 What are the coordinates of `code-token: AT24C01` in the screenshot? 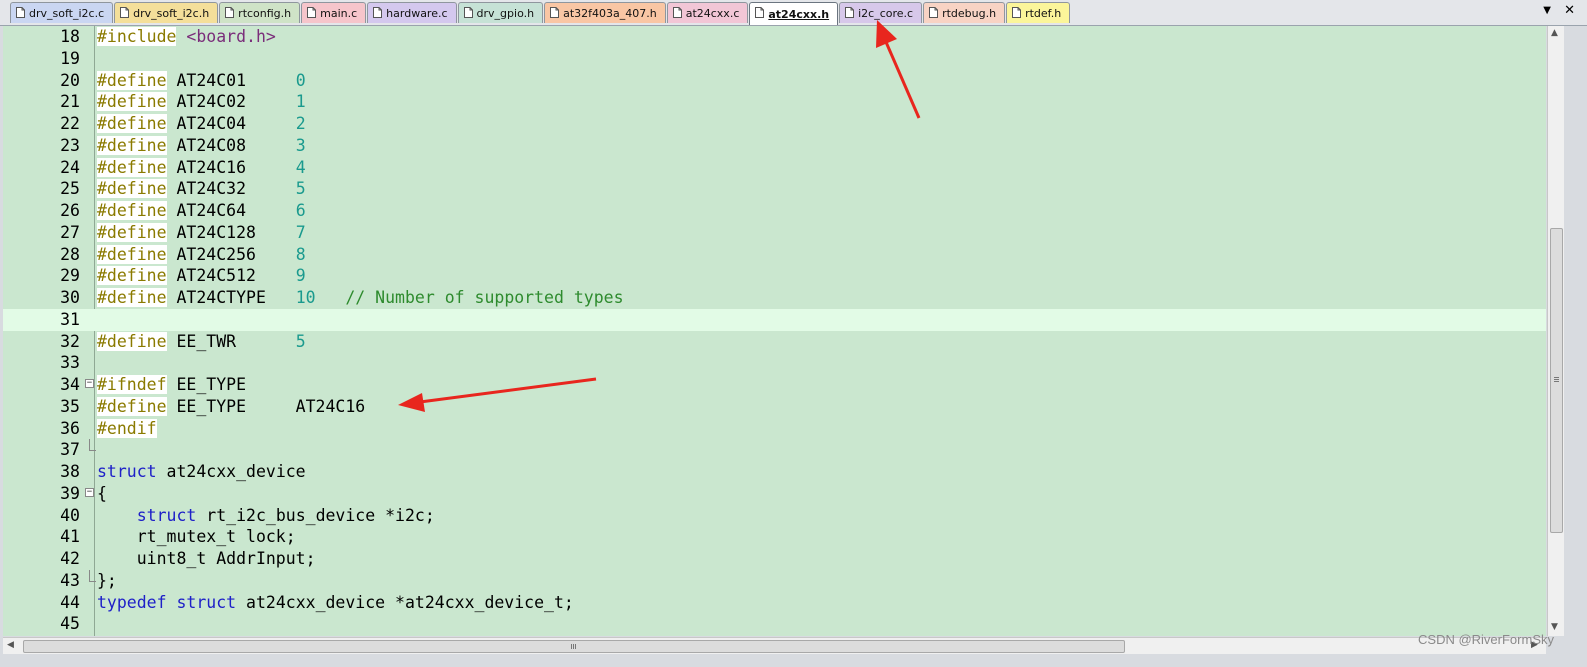 It's located at (231, 80).